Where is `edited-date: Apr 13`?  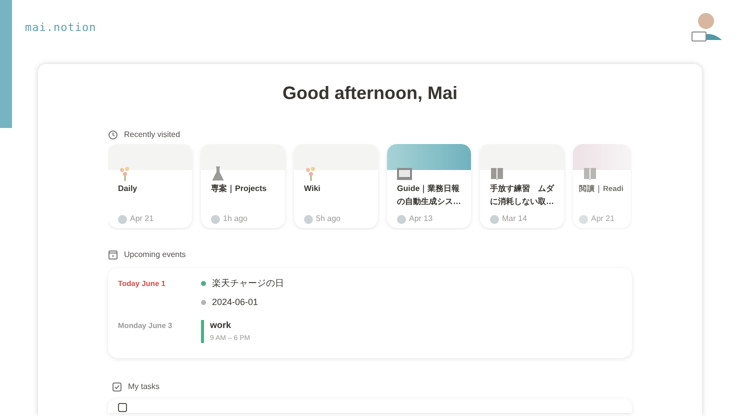 edited-date: Apr 13 is located at coordinates (421, 219).